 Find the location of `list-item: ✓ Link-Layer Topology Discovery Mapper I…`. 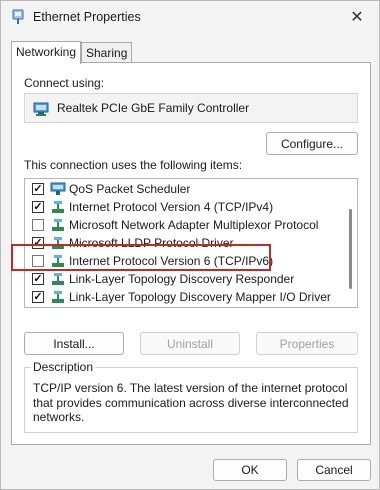

list-item: ✓ Link-Layer Topology Discovery Mapper I… is located at coordinates (184, 297).